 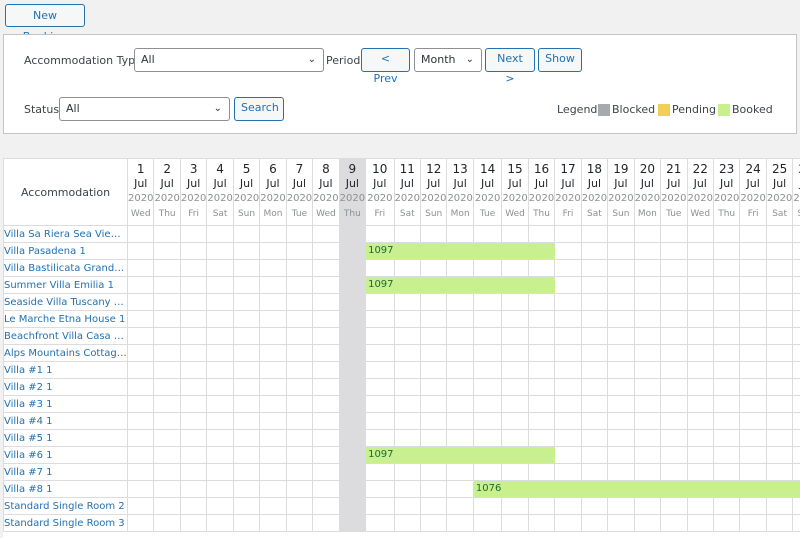 I want to click on accommodation-link: Villa #1 1, so click(x=65, y=370).